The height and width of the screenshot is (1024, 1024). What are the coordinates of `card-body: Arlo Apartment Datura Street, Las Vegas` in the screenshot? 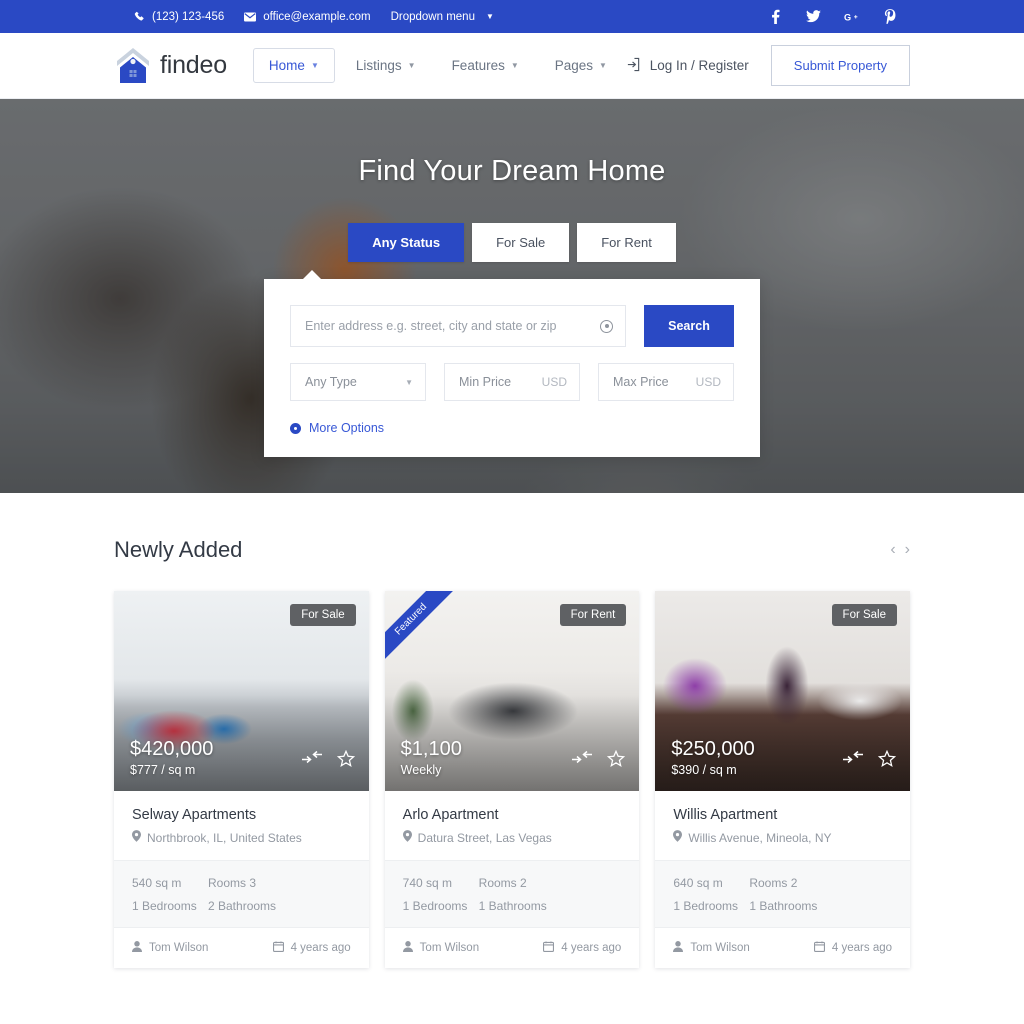 It's located at (512, 825).